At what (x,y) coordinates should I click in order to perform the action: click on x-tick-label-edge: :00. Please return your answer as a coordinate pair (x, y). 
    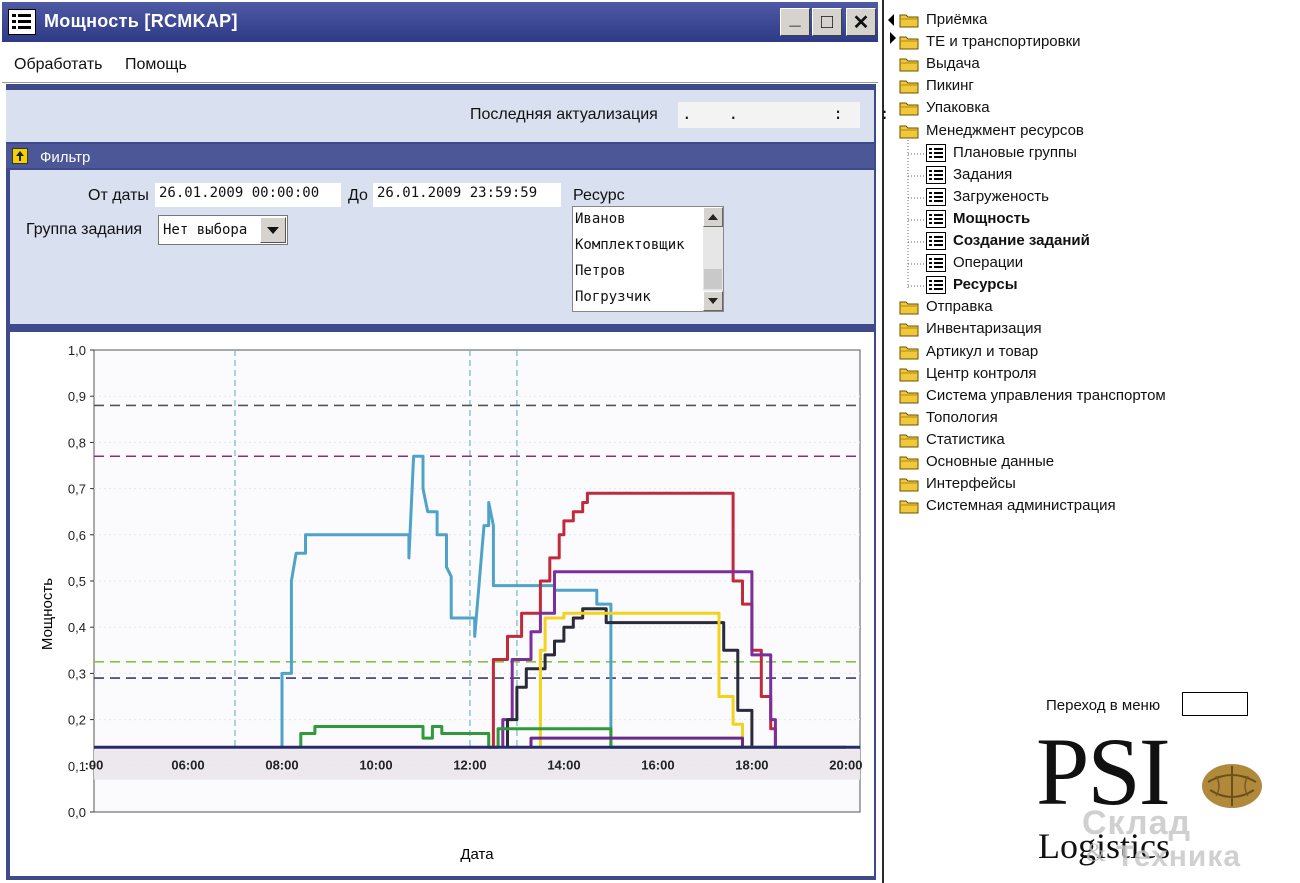
    Looking at the image, I should click on (94, 764).